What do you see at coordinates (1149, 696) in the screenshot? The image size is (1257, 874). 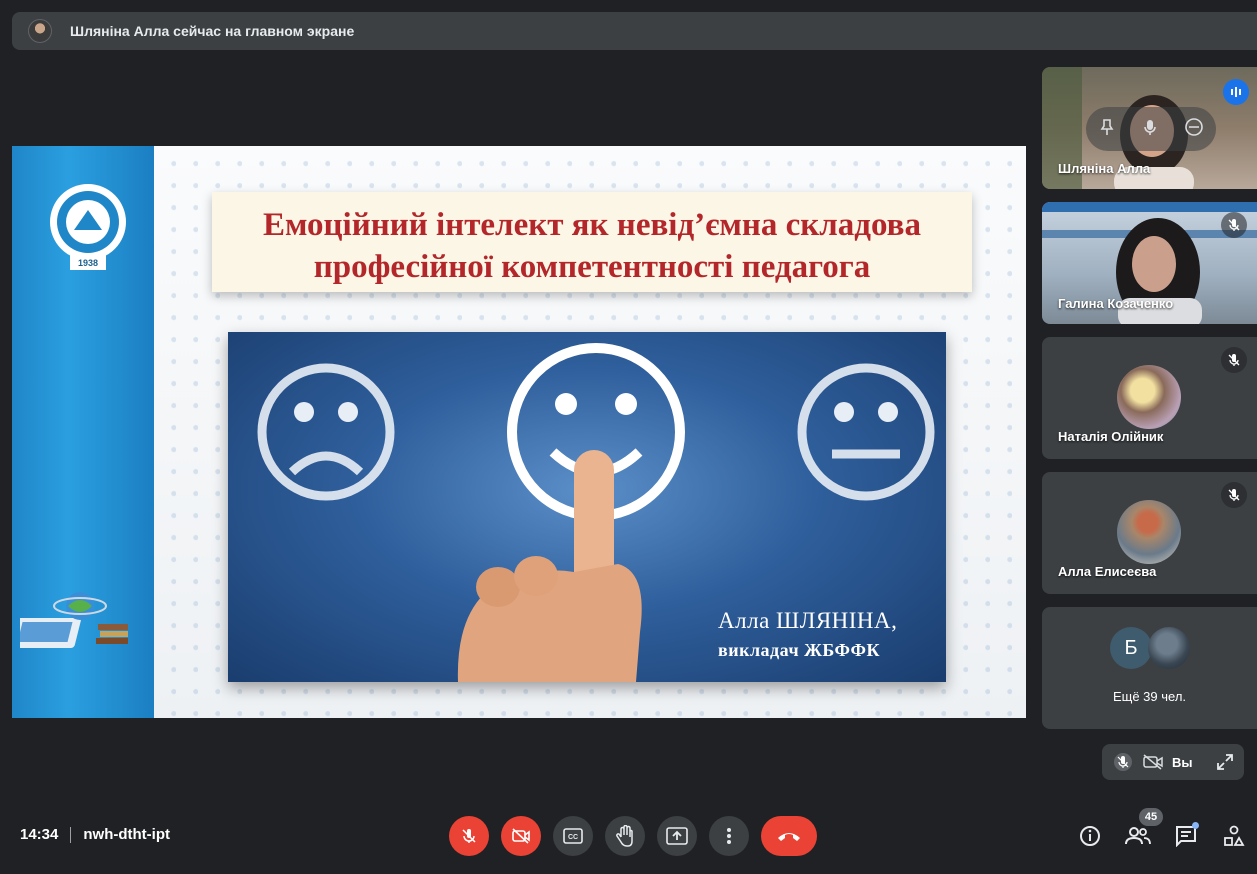 I see `more-participants-count: Ещё 39 чел.` at bounding box center [1149, 696].